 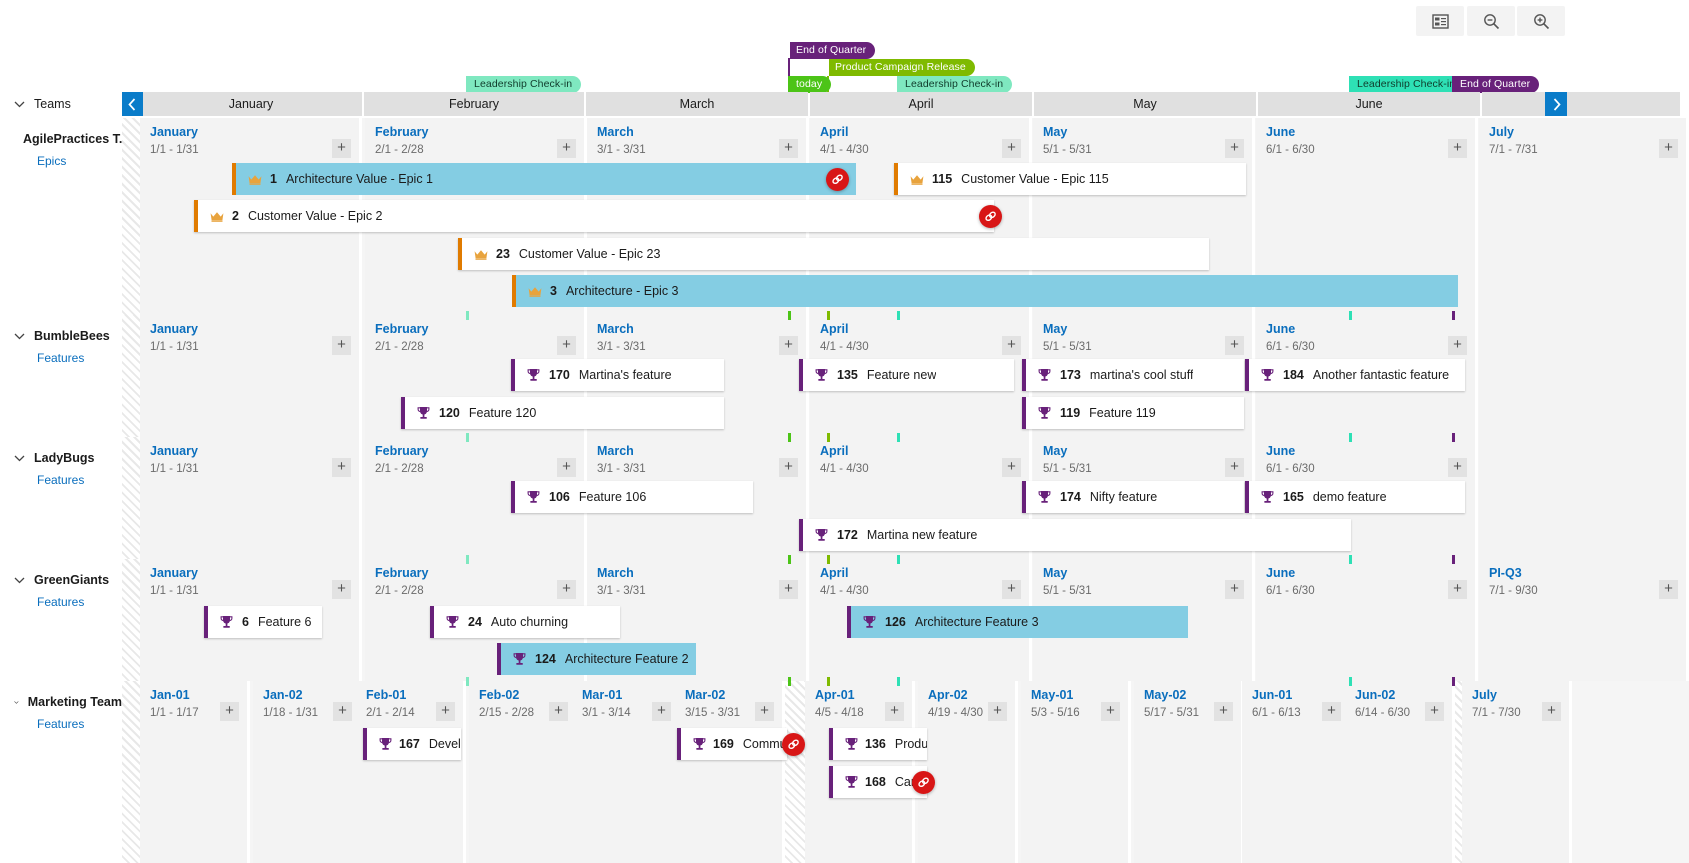 What do you see at coordinates (833, 50) in the screenshot?
I see `milestone-flag: End of Quarter` at bounding box center [833, 50].